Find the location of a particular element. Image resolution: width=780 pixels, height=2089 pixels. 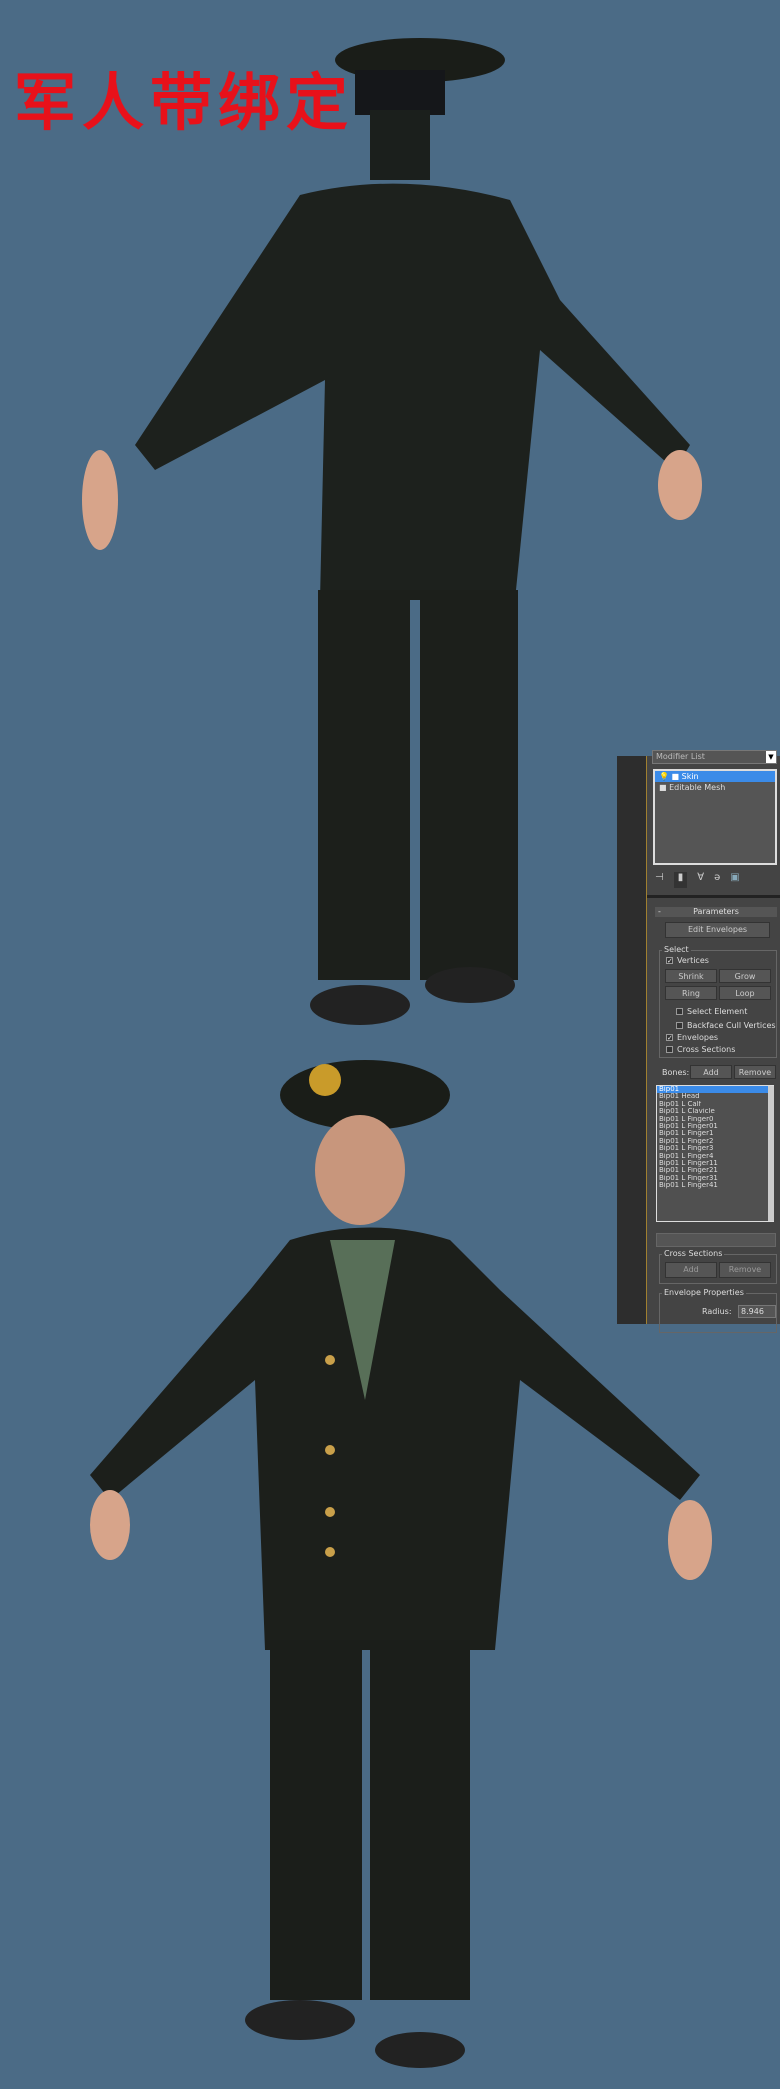

bone-item: Bip01 L Finger11 is located at coordinates (715, 1163).